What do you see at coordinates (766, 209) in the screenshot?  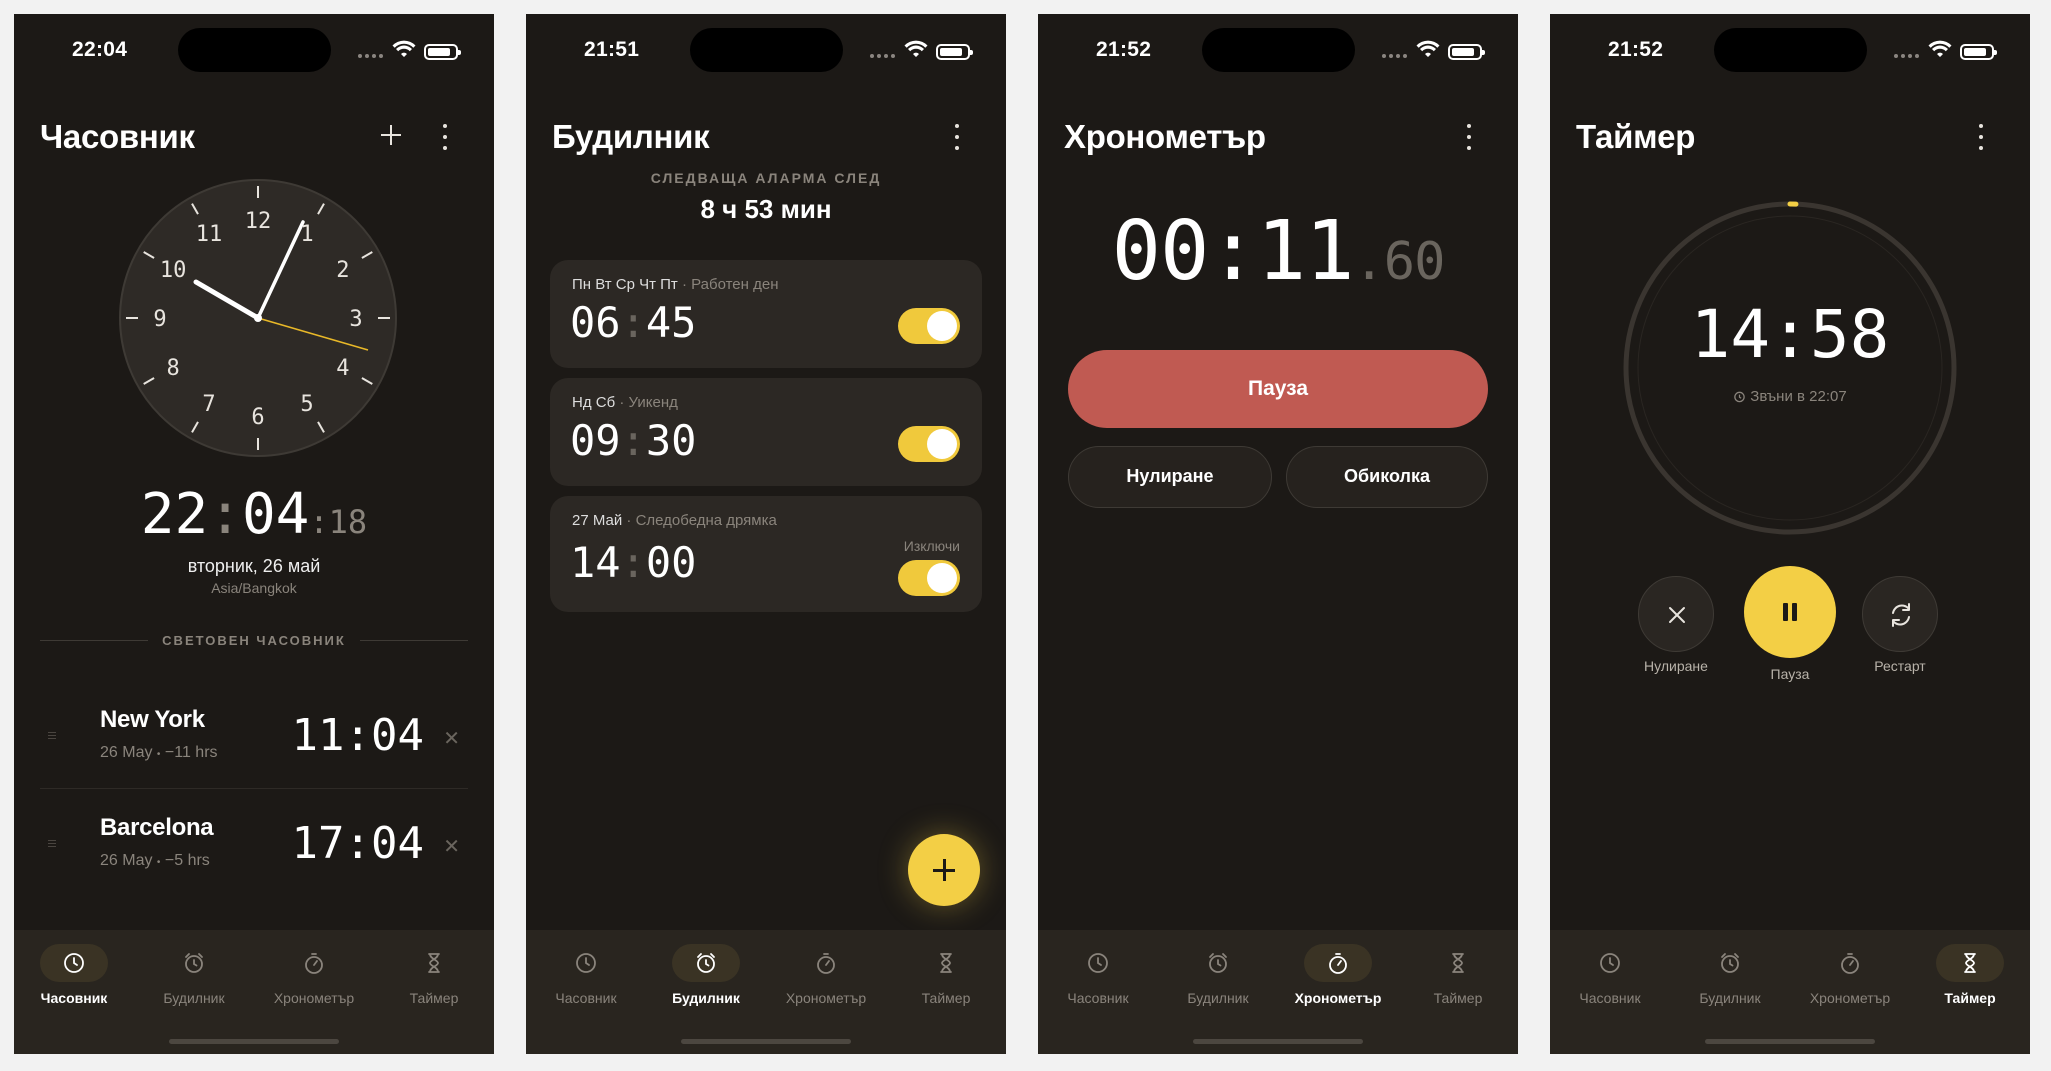 I see `next-alarm-countdown: 8 ч 53 мин` at bounding box center [766, 209].